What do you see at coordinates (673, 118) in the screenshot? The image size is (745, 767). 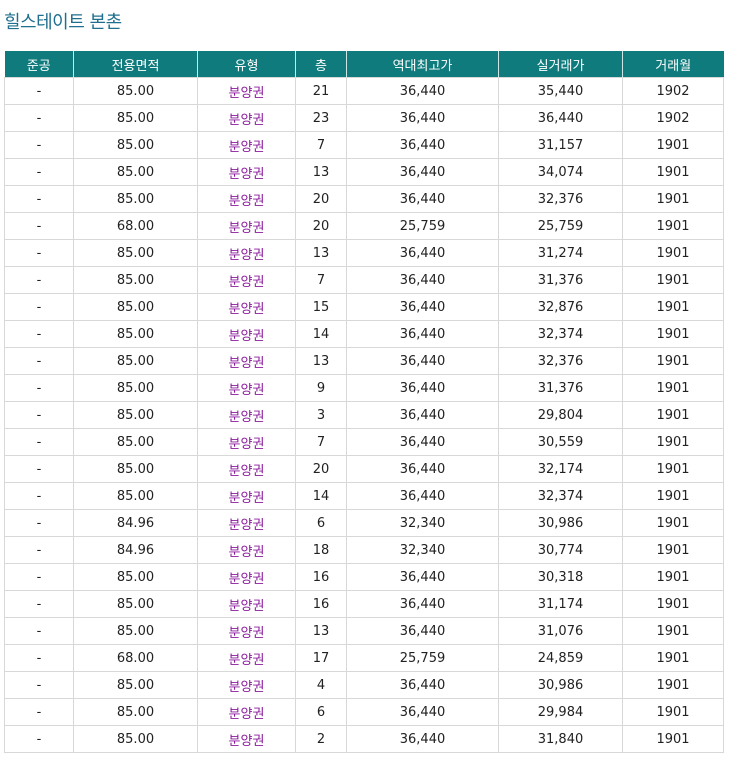 I see `cell-trade-month: 1902` at bounding box center [673, 118].